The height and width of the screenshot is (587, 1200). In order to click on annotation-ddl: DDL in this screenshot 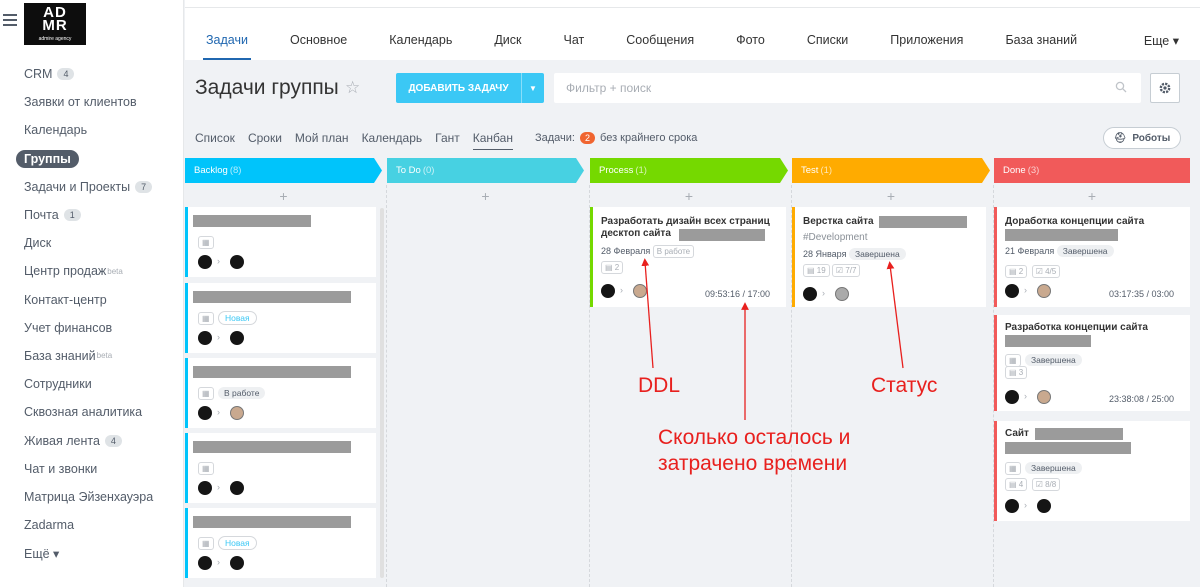, I will do `click(659, 385)`.